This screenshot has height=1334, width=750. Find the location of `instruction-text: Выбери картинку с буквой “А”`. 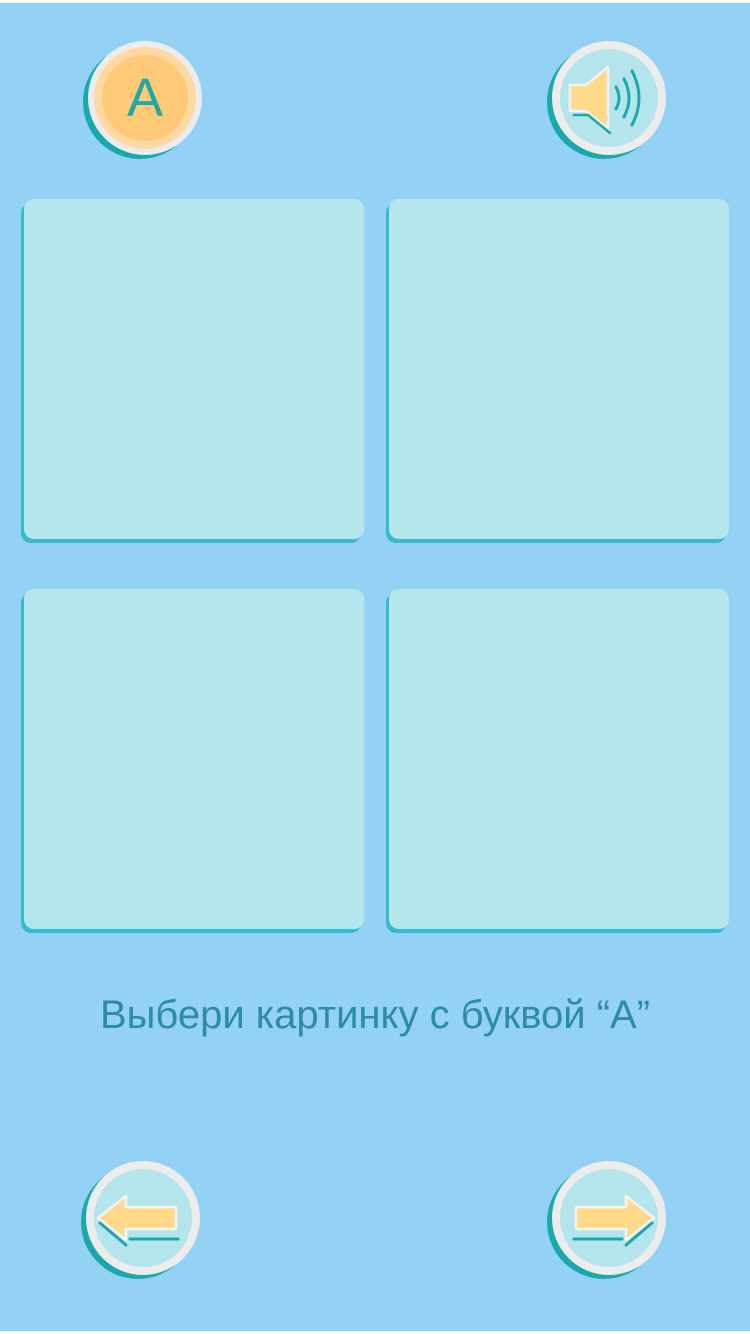

instruction-text: Выбери картинку с буквой “А” is located at coordinates (375, 1015).